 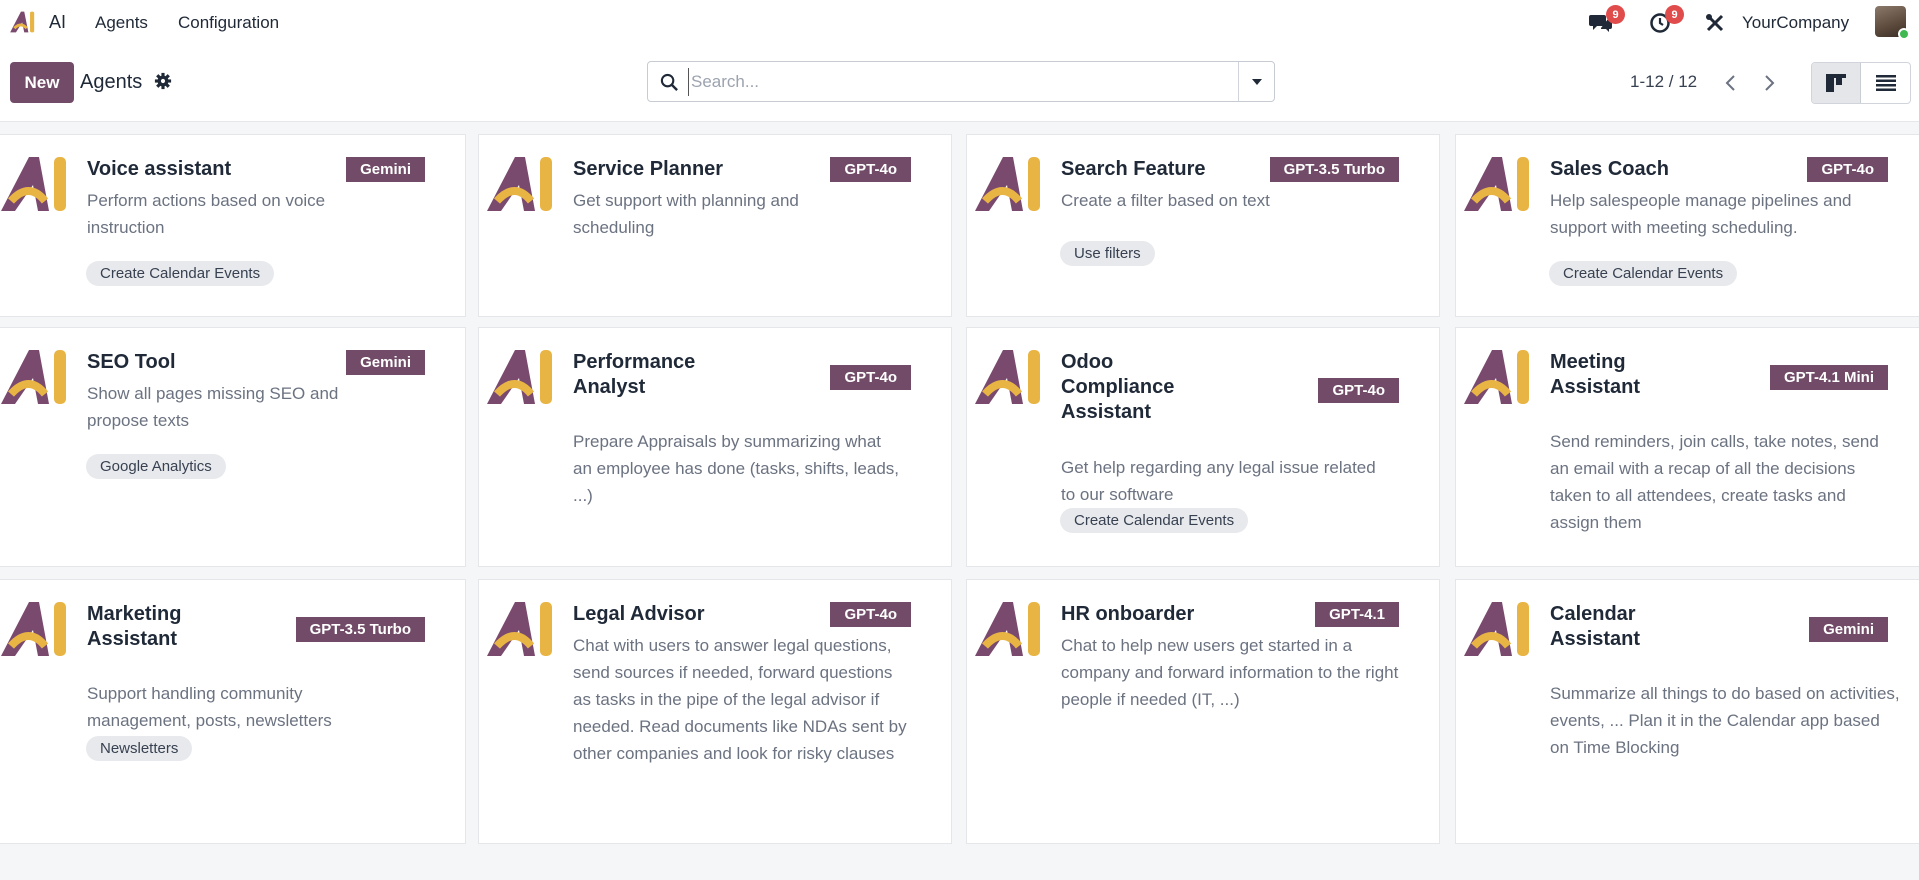 I want to click on messages-badge: 9, so click(x=1615, y=14).